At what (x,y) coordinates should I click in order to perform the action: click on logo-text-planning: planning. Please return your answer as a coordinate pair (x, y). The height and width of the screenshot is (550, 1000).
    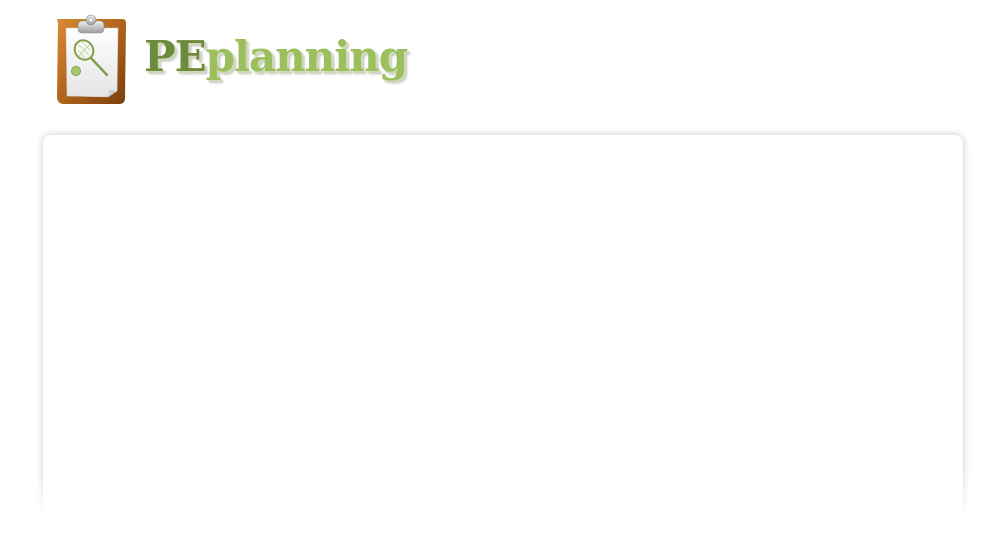
    Looking at the image, I should click on (306, 56).